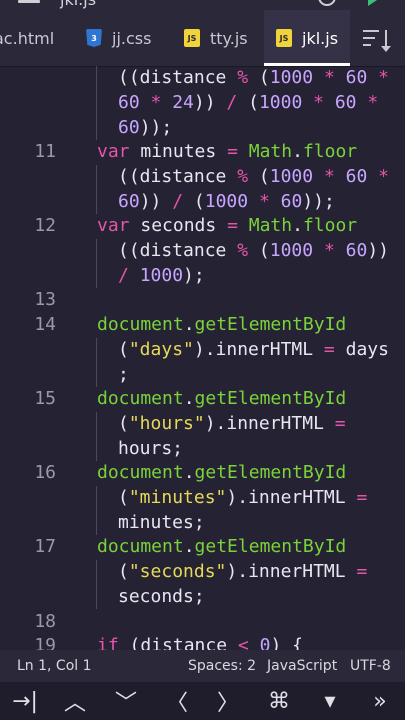 The height and width of the screenshot is (720, 405). What do you see at coordinates (279, 701) in the screenshot?
I see `command-key: ⌘` at bounding box center [279, 701].